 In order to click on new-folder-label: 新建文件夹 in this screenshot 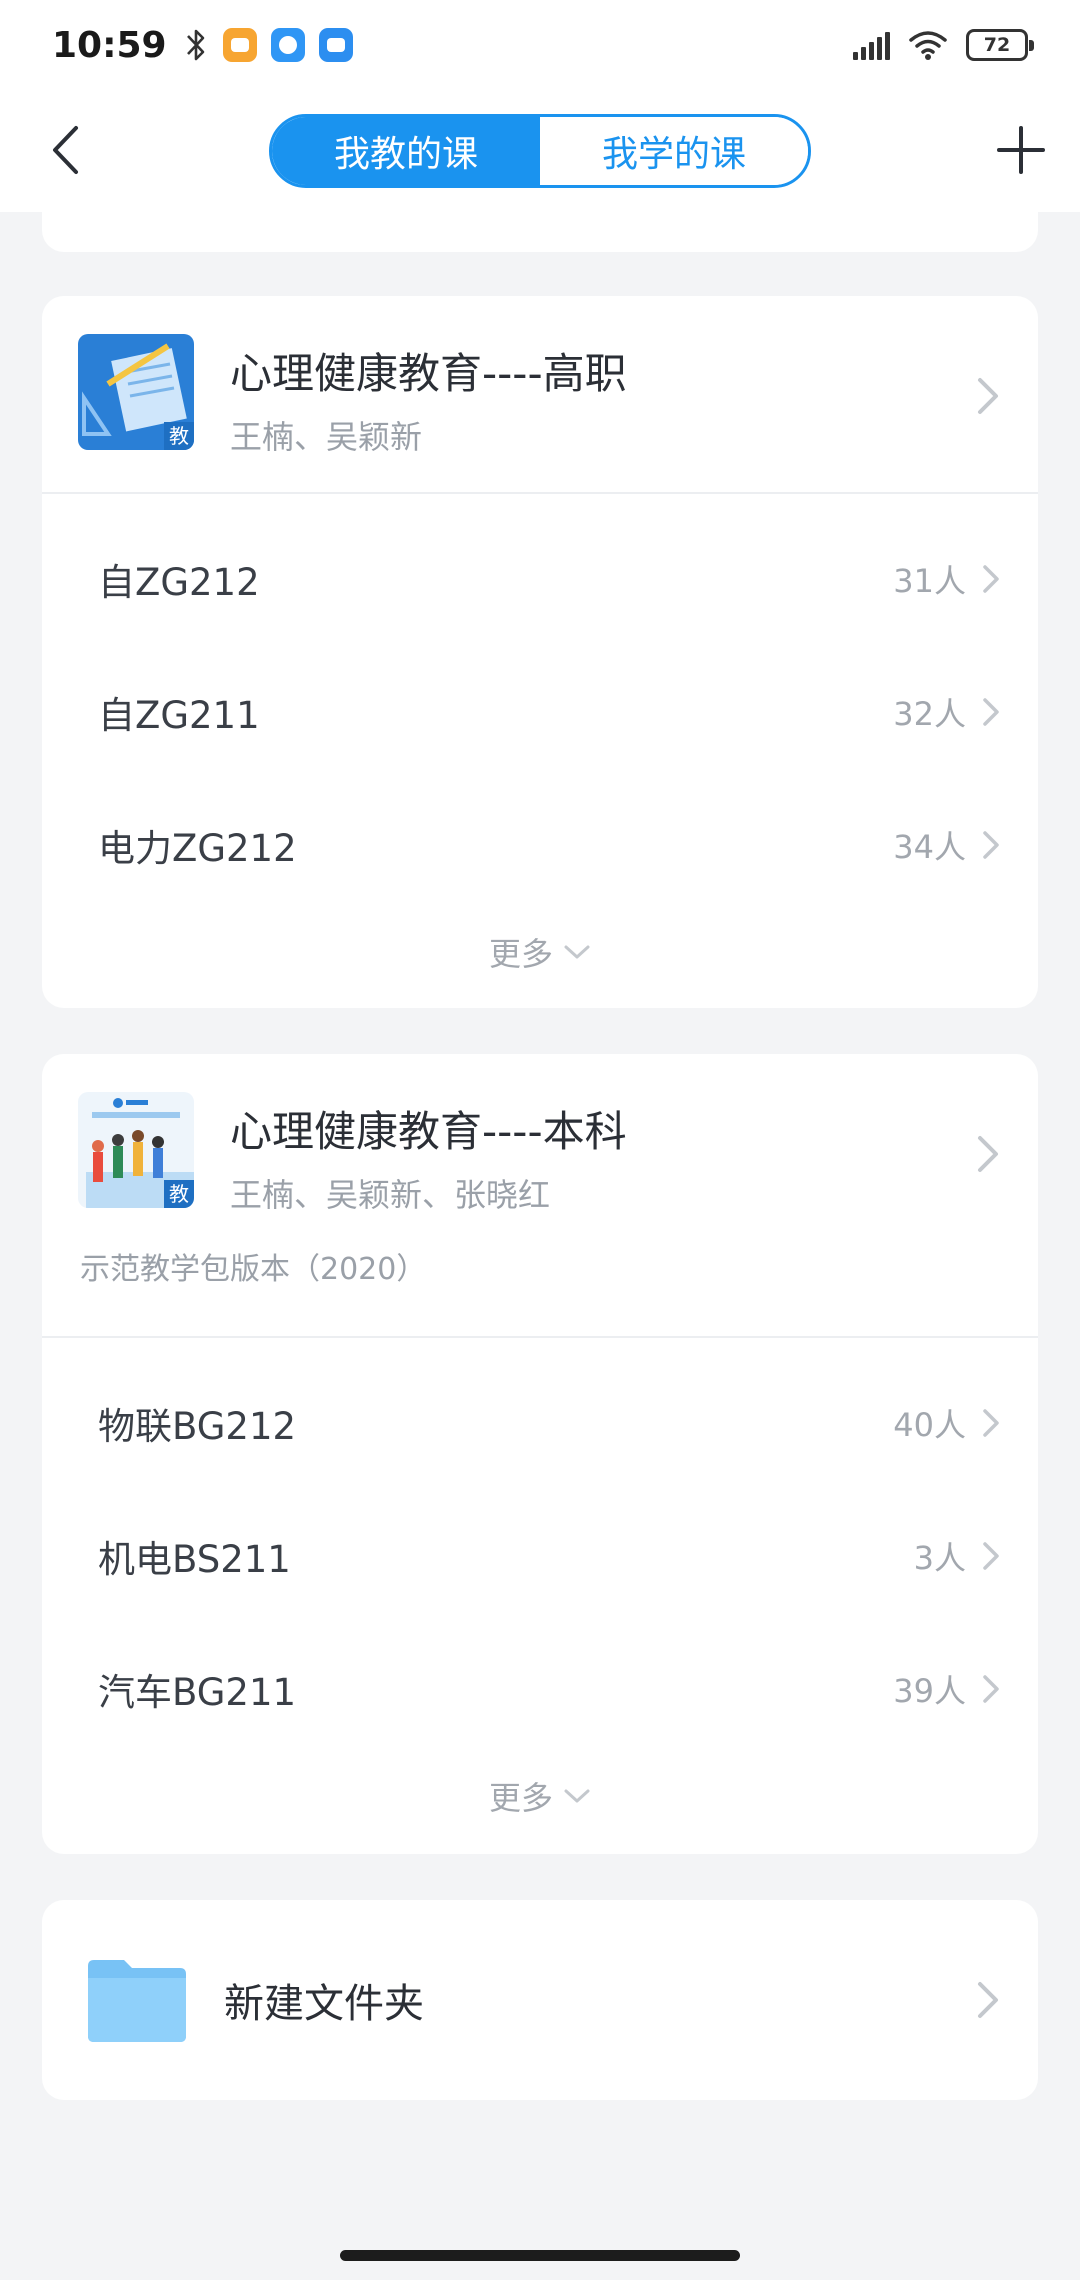, I will do `click(324, 2004)`.